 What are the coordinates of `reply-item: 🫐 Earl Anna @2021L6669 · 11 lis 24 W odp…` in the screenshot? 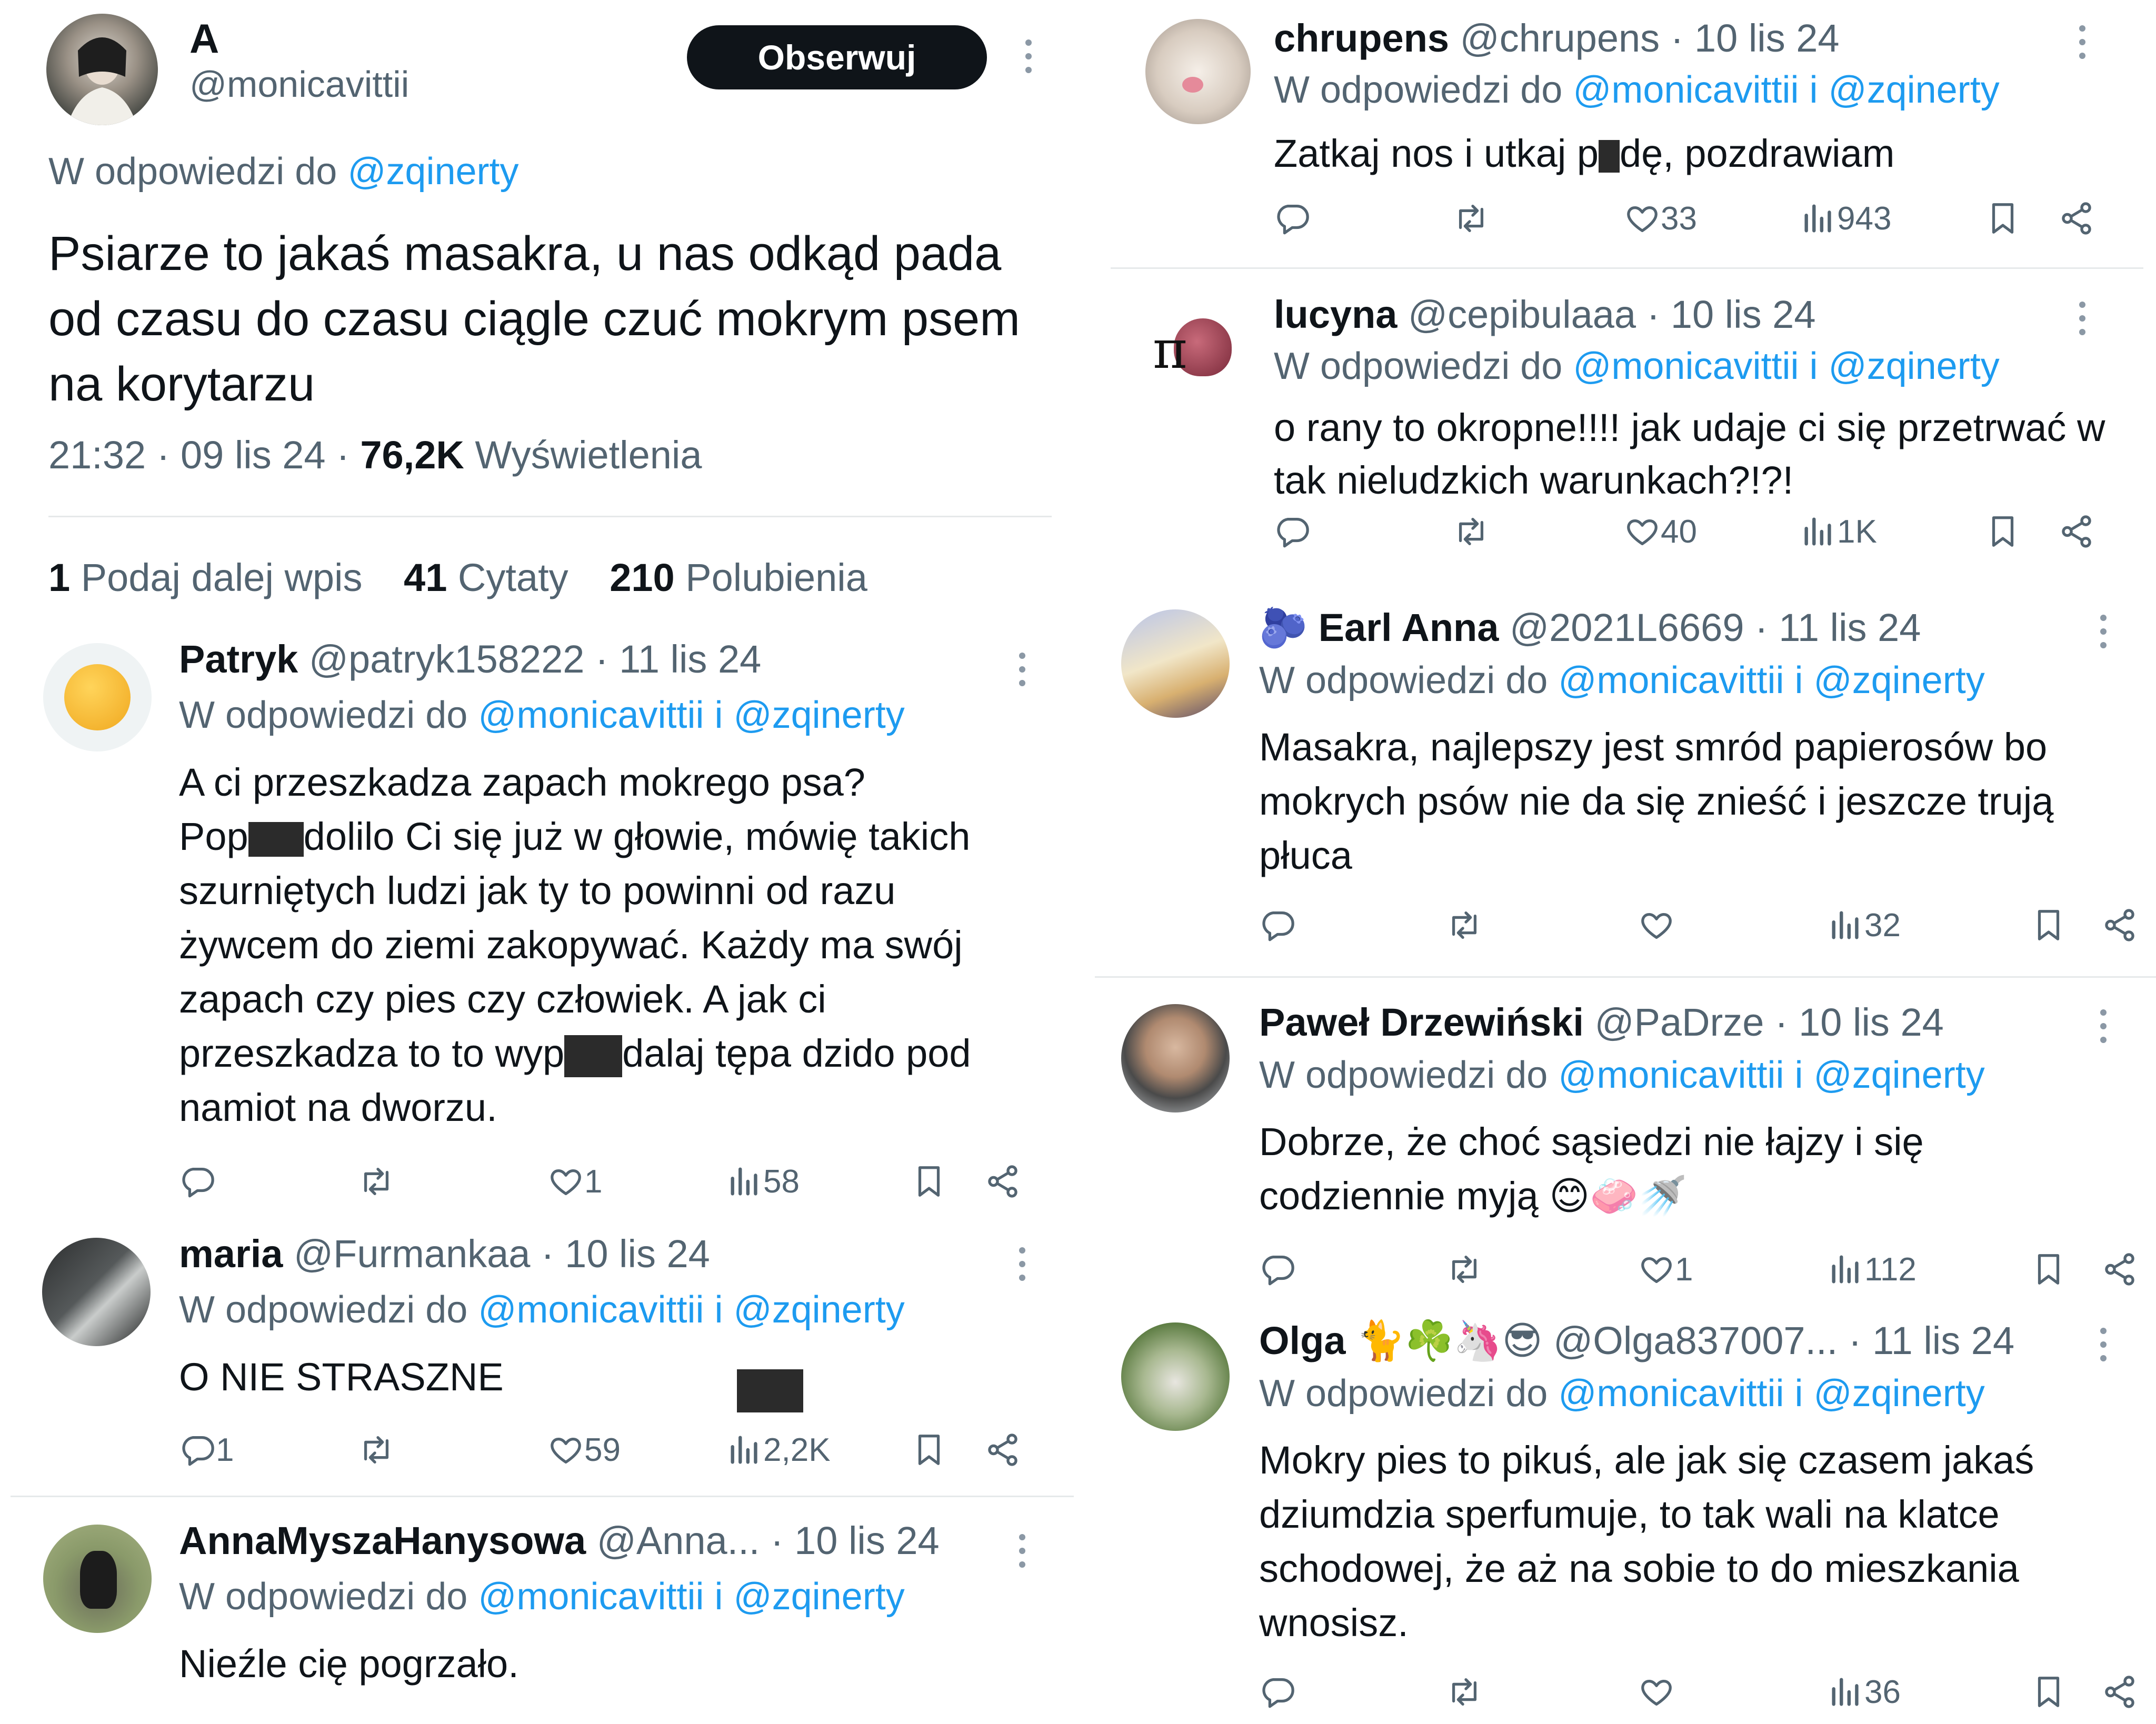 It's located at (1625, 784).